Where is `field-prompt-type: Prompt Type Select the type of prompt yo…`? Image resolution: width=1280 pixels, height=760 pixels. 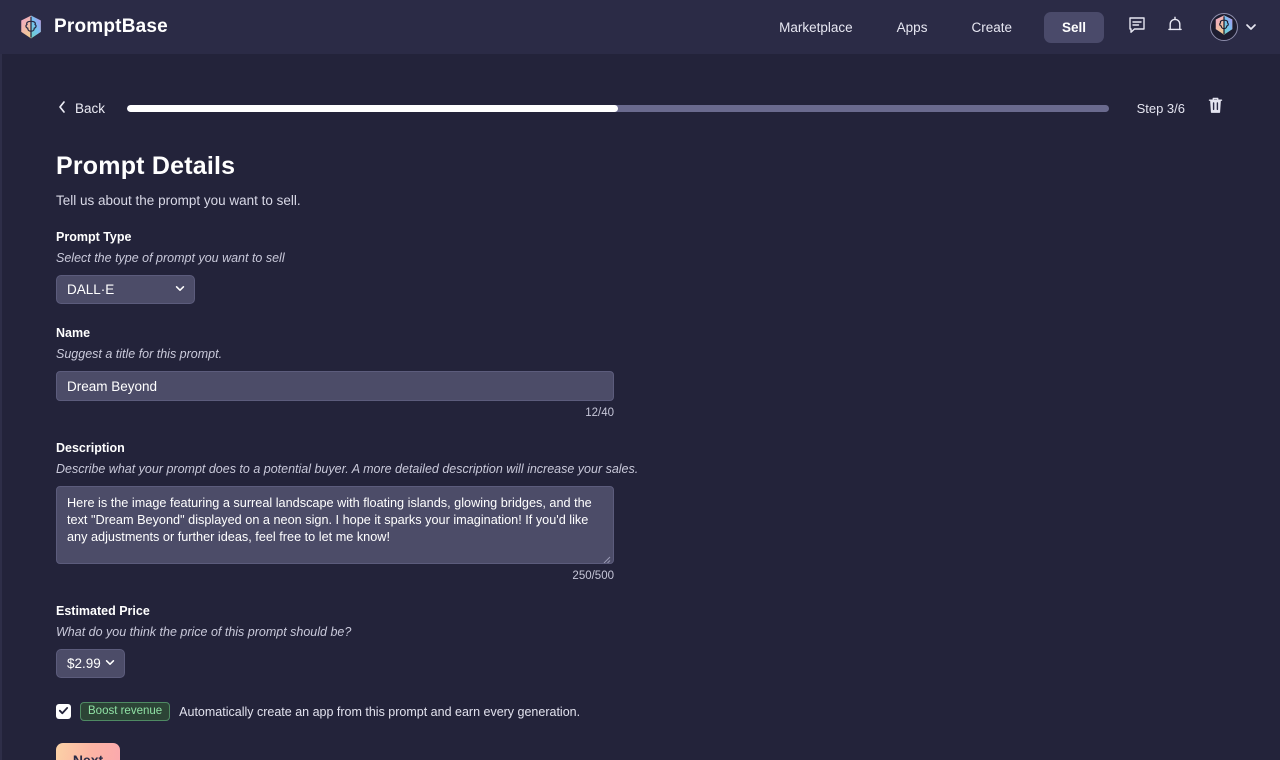
field-prompt-type: Prompt Type Select the type of prompt yo… is located at coordinates (640, 267).